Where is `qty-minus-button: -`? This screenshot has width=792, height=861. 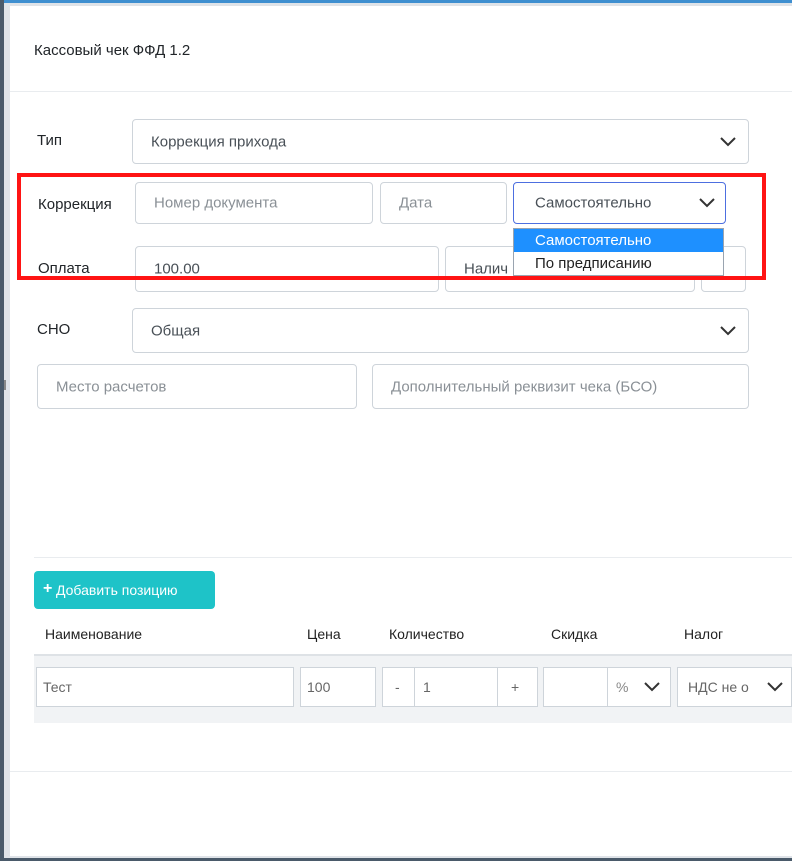
qty-minus-button: - is located at coordinates (397, 687).